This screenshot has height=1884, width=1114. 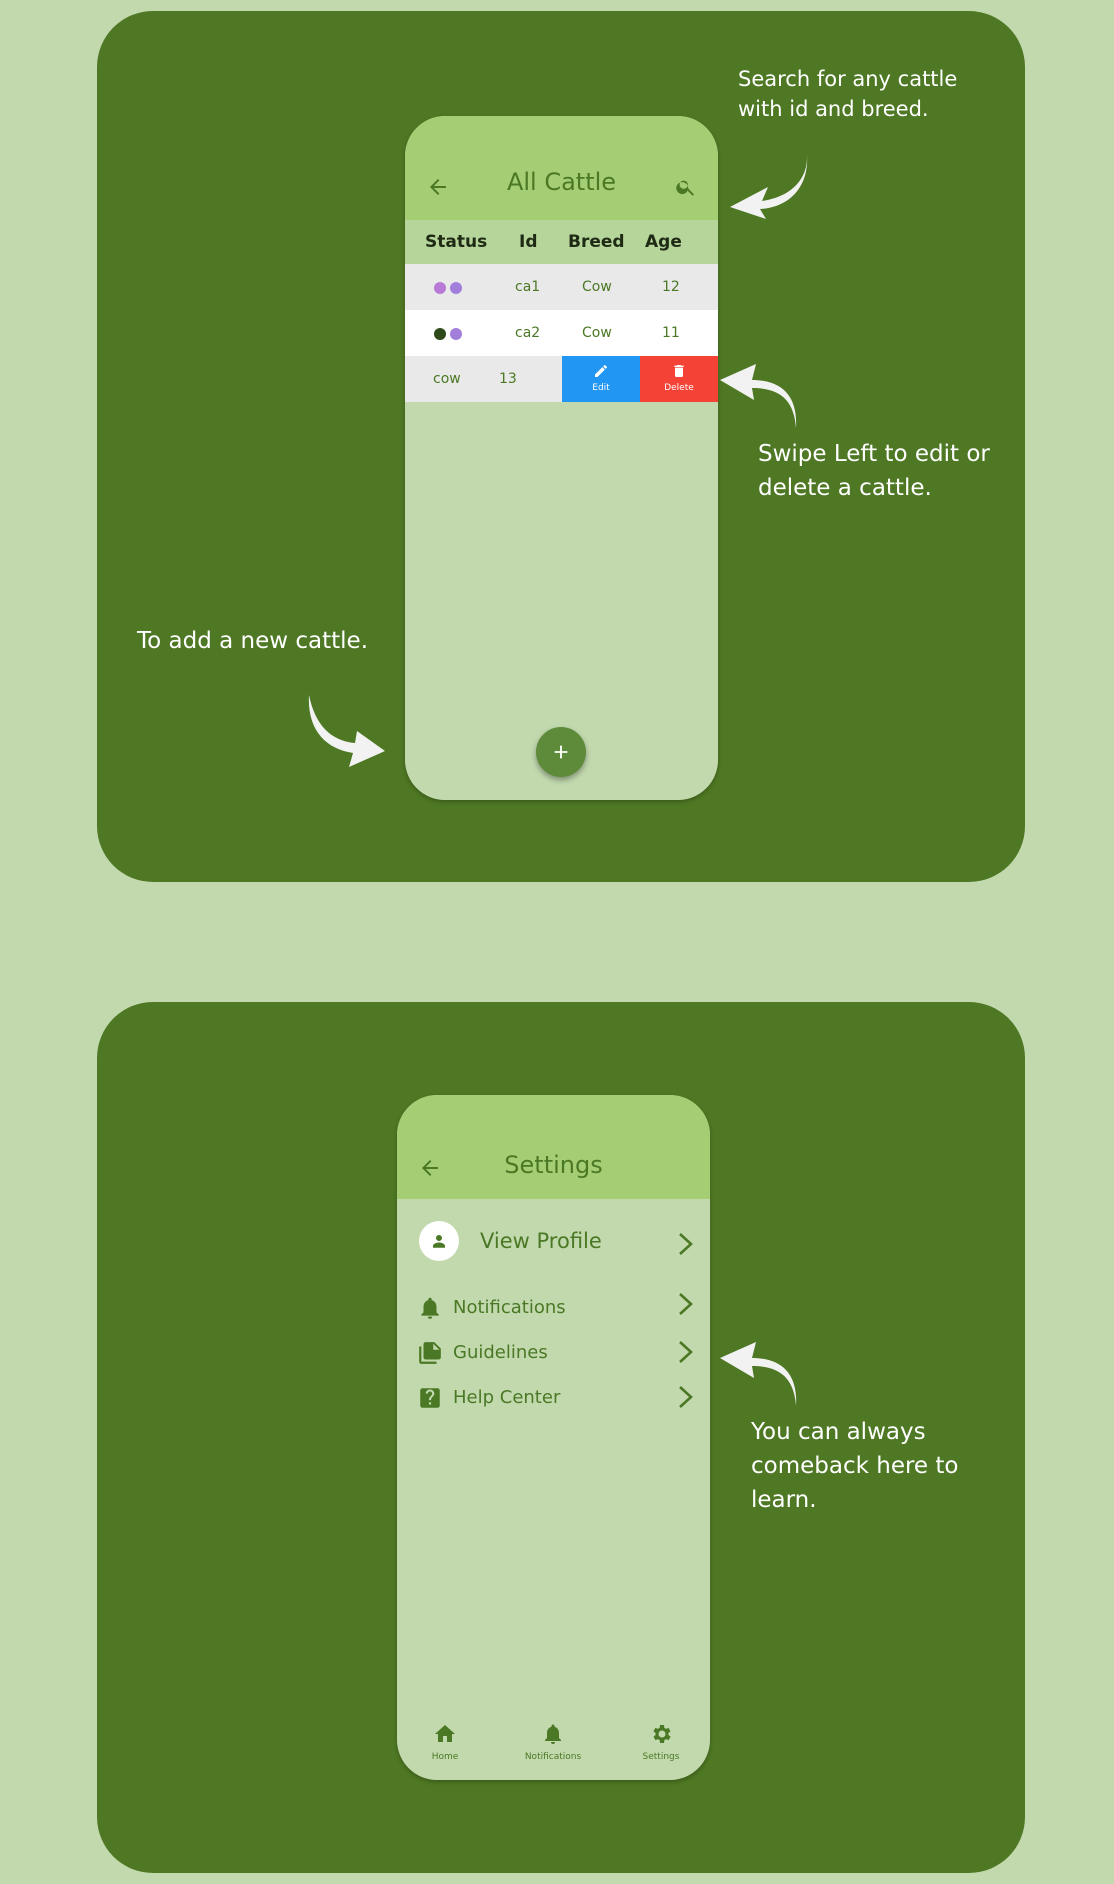 What do you see at coordinates (663, 242) in the screenshot?
I see `column-age: Age` at bounding box center [663, 242].